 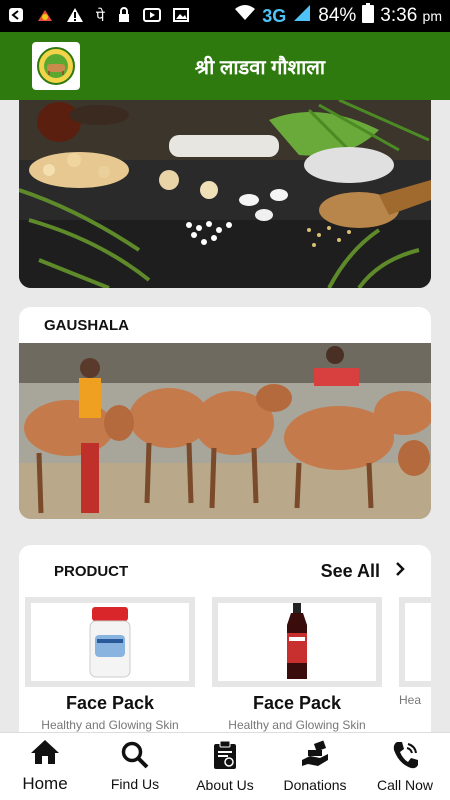 I want to click on home-icon, so click(x=45, y=754).